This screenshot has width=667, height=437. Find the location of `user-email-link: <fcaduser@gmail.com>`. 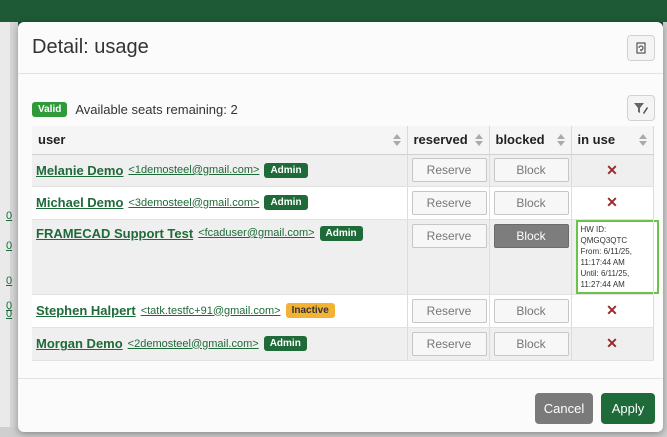

user-email-link: <fcaduser@gmail.com> is located at coordinates (256, 233).